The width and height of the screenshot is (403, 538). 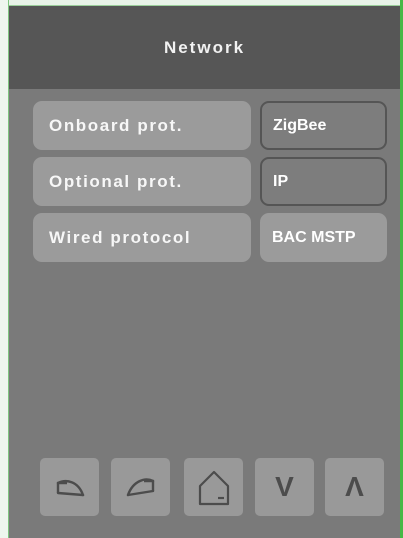 I want to click on onboard-protocol-label: Onboard prot., so click(x=116, y=125).